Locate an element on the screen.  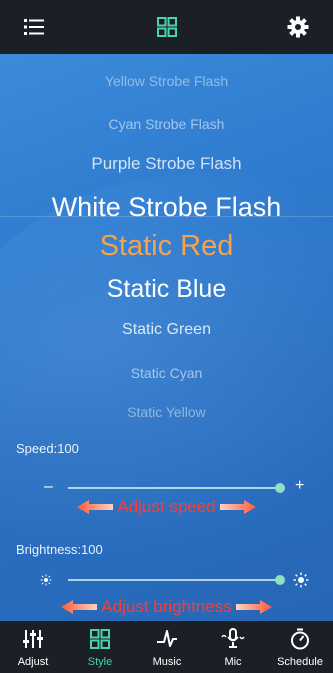
nav-label: Music is located at coordinates (167, 662).